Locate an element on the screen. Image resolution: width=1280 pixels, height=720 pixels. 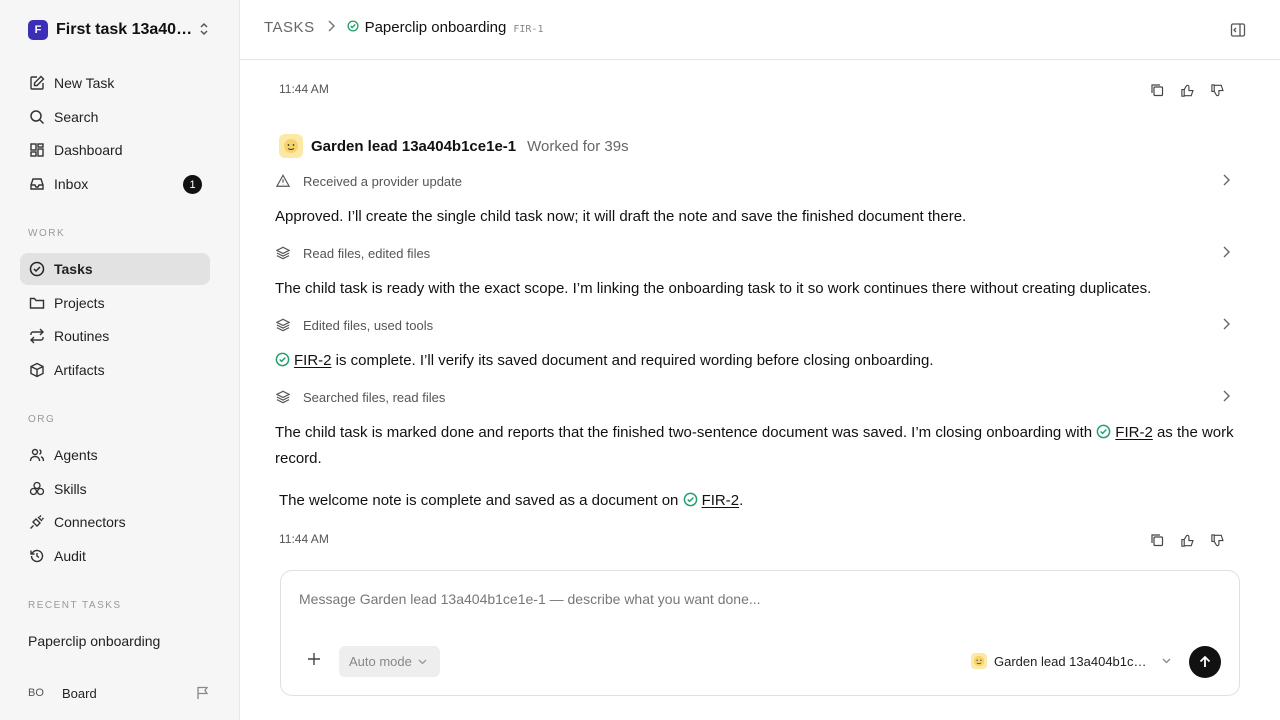
nav-projects-label: Projects is located at coordinates (79, 303).